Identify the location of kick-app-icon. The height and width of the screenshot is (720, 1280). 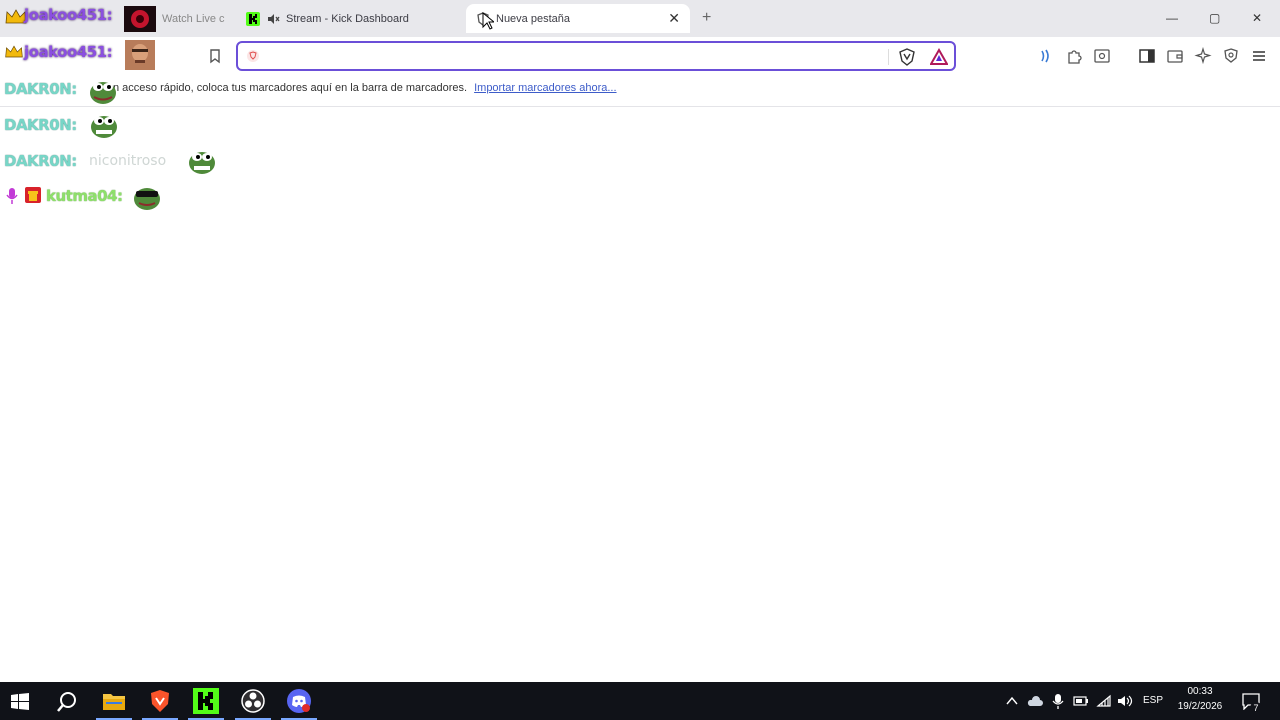
(206, 701).